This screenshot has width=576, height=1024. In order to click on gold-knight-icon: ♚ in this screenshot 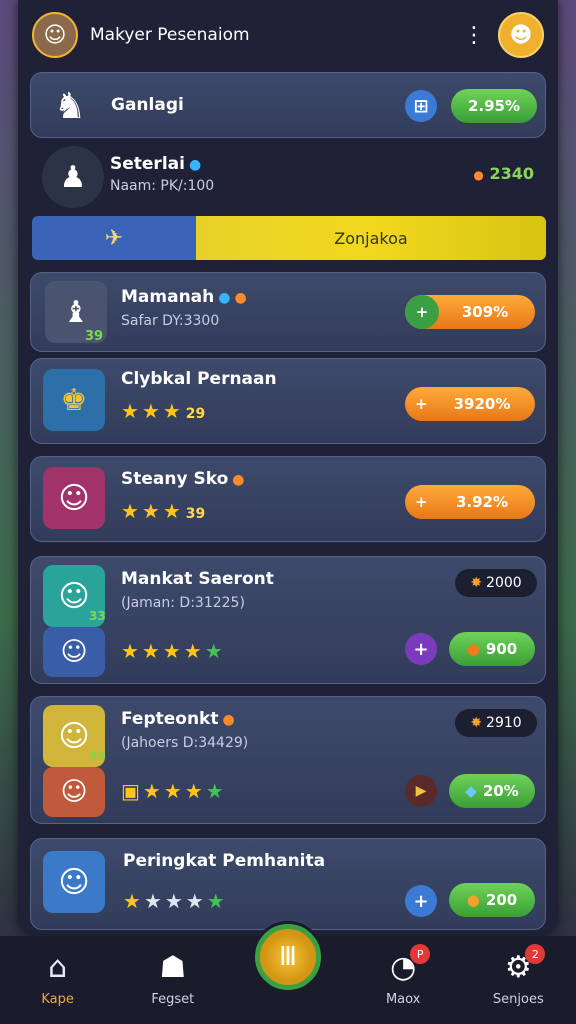, I will do `click(74, 400)`.